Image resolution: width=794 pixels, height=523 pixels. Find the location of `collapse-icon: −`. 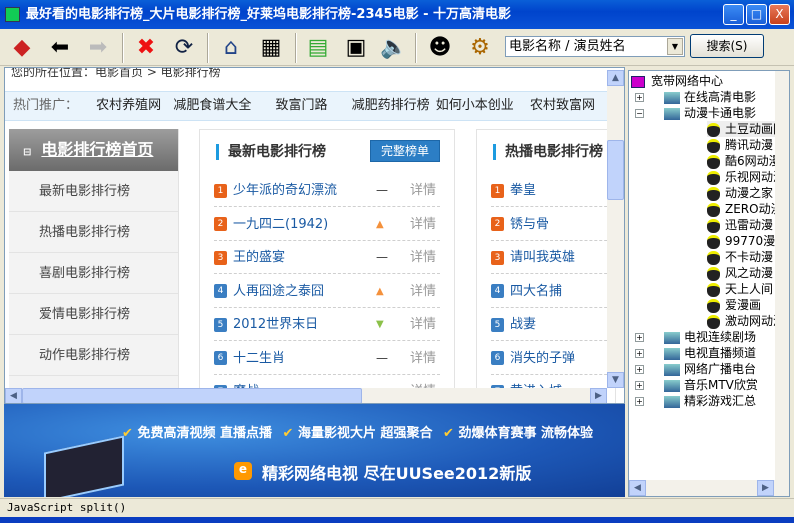

collapse-icon: − is located at coordinates (639, 113).